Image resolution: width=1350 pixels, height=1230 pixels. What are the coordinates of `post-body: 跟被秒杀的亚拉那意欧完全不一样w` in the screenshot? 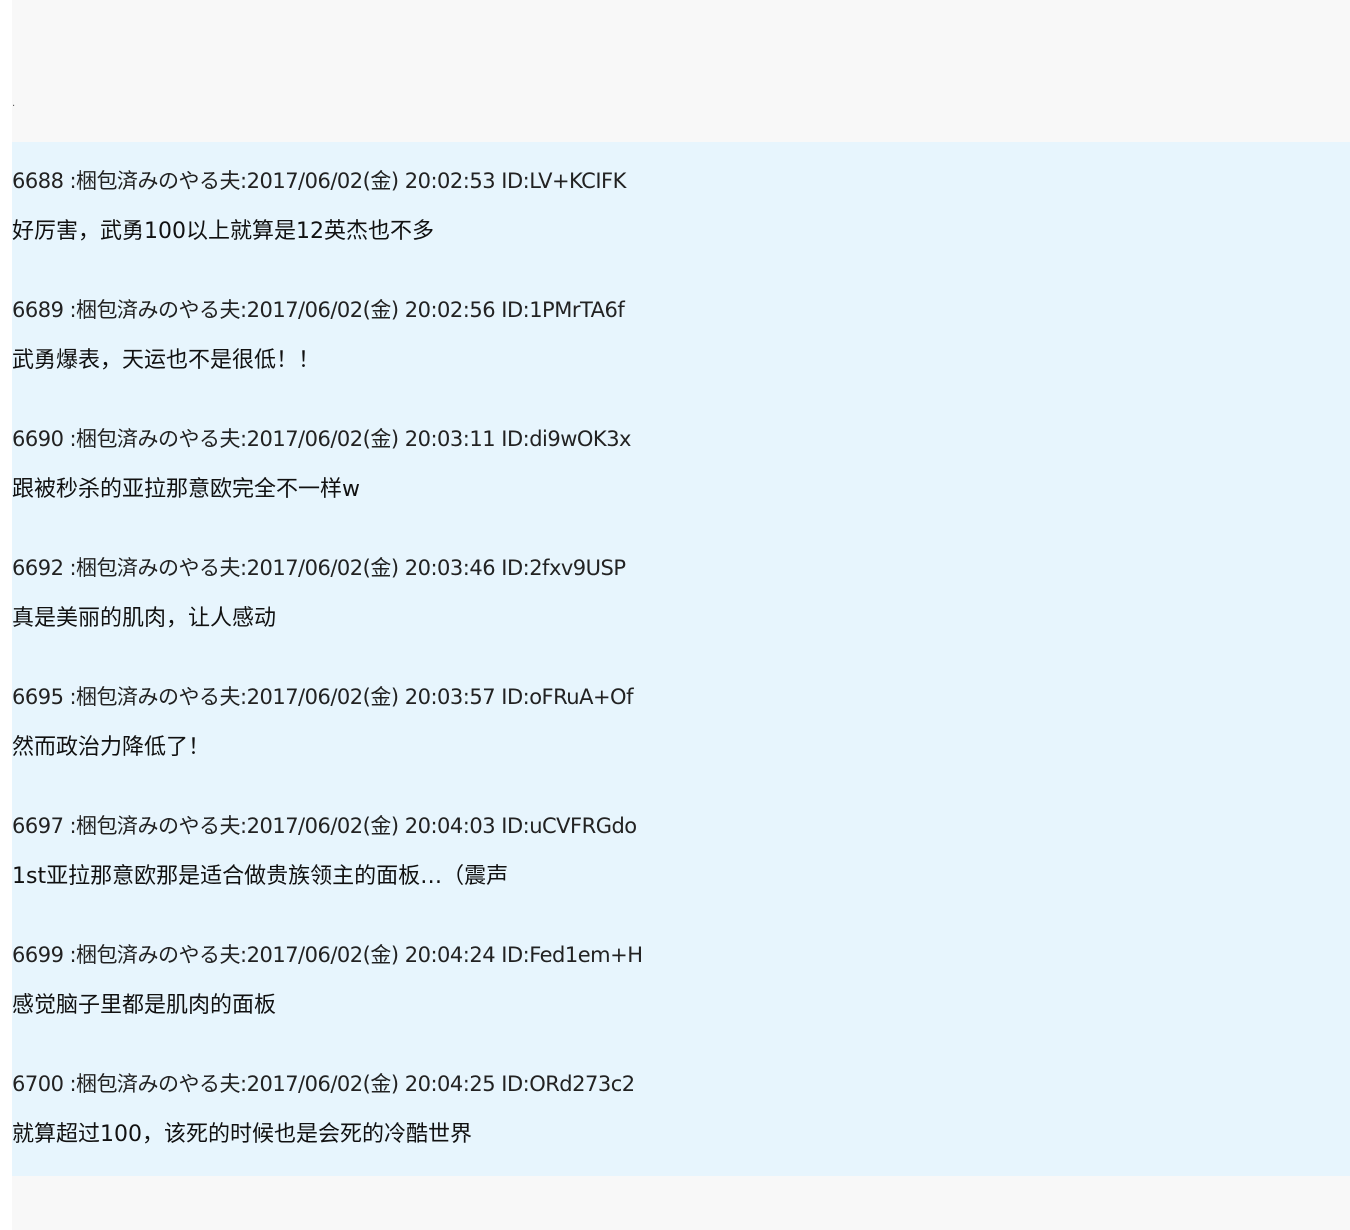 It's located at (186, 489).